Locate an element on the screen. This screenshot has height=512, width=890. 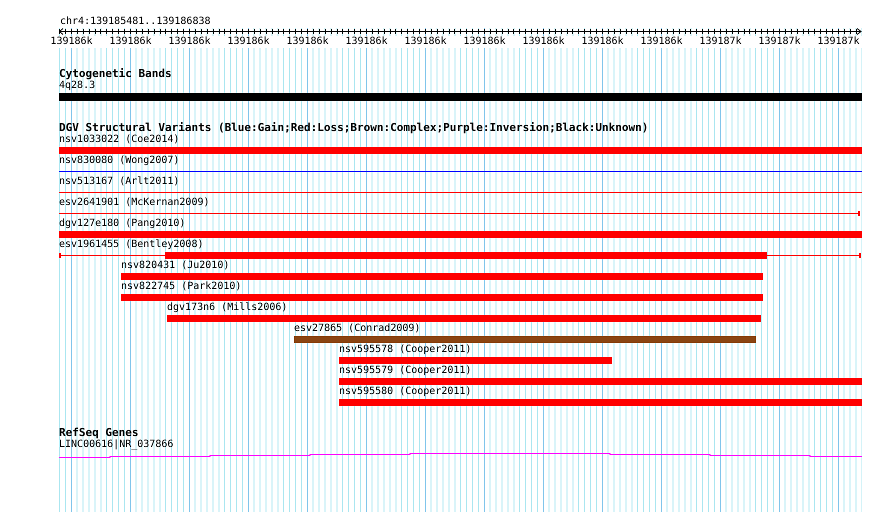
gene-label: LINC00616|NR_037866 is located at coordinates (116, 445).